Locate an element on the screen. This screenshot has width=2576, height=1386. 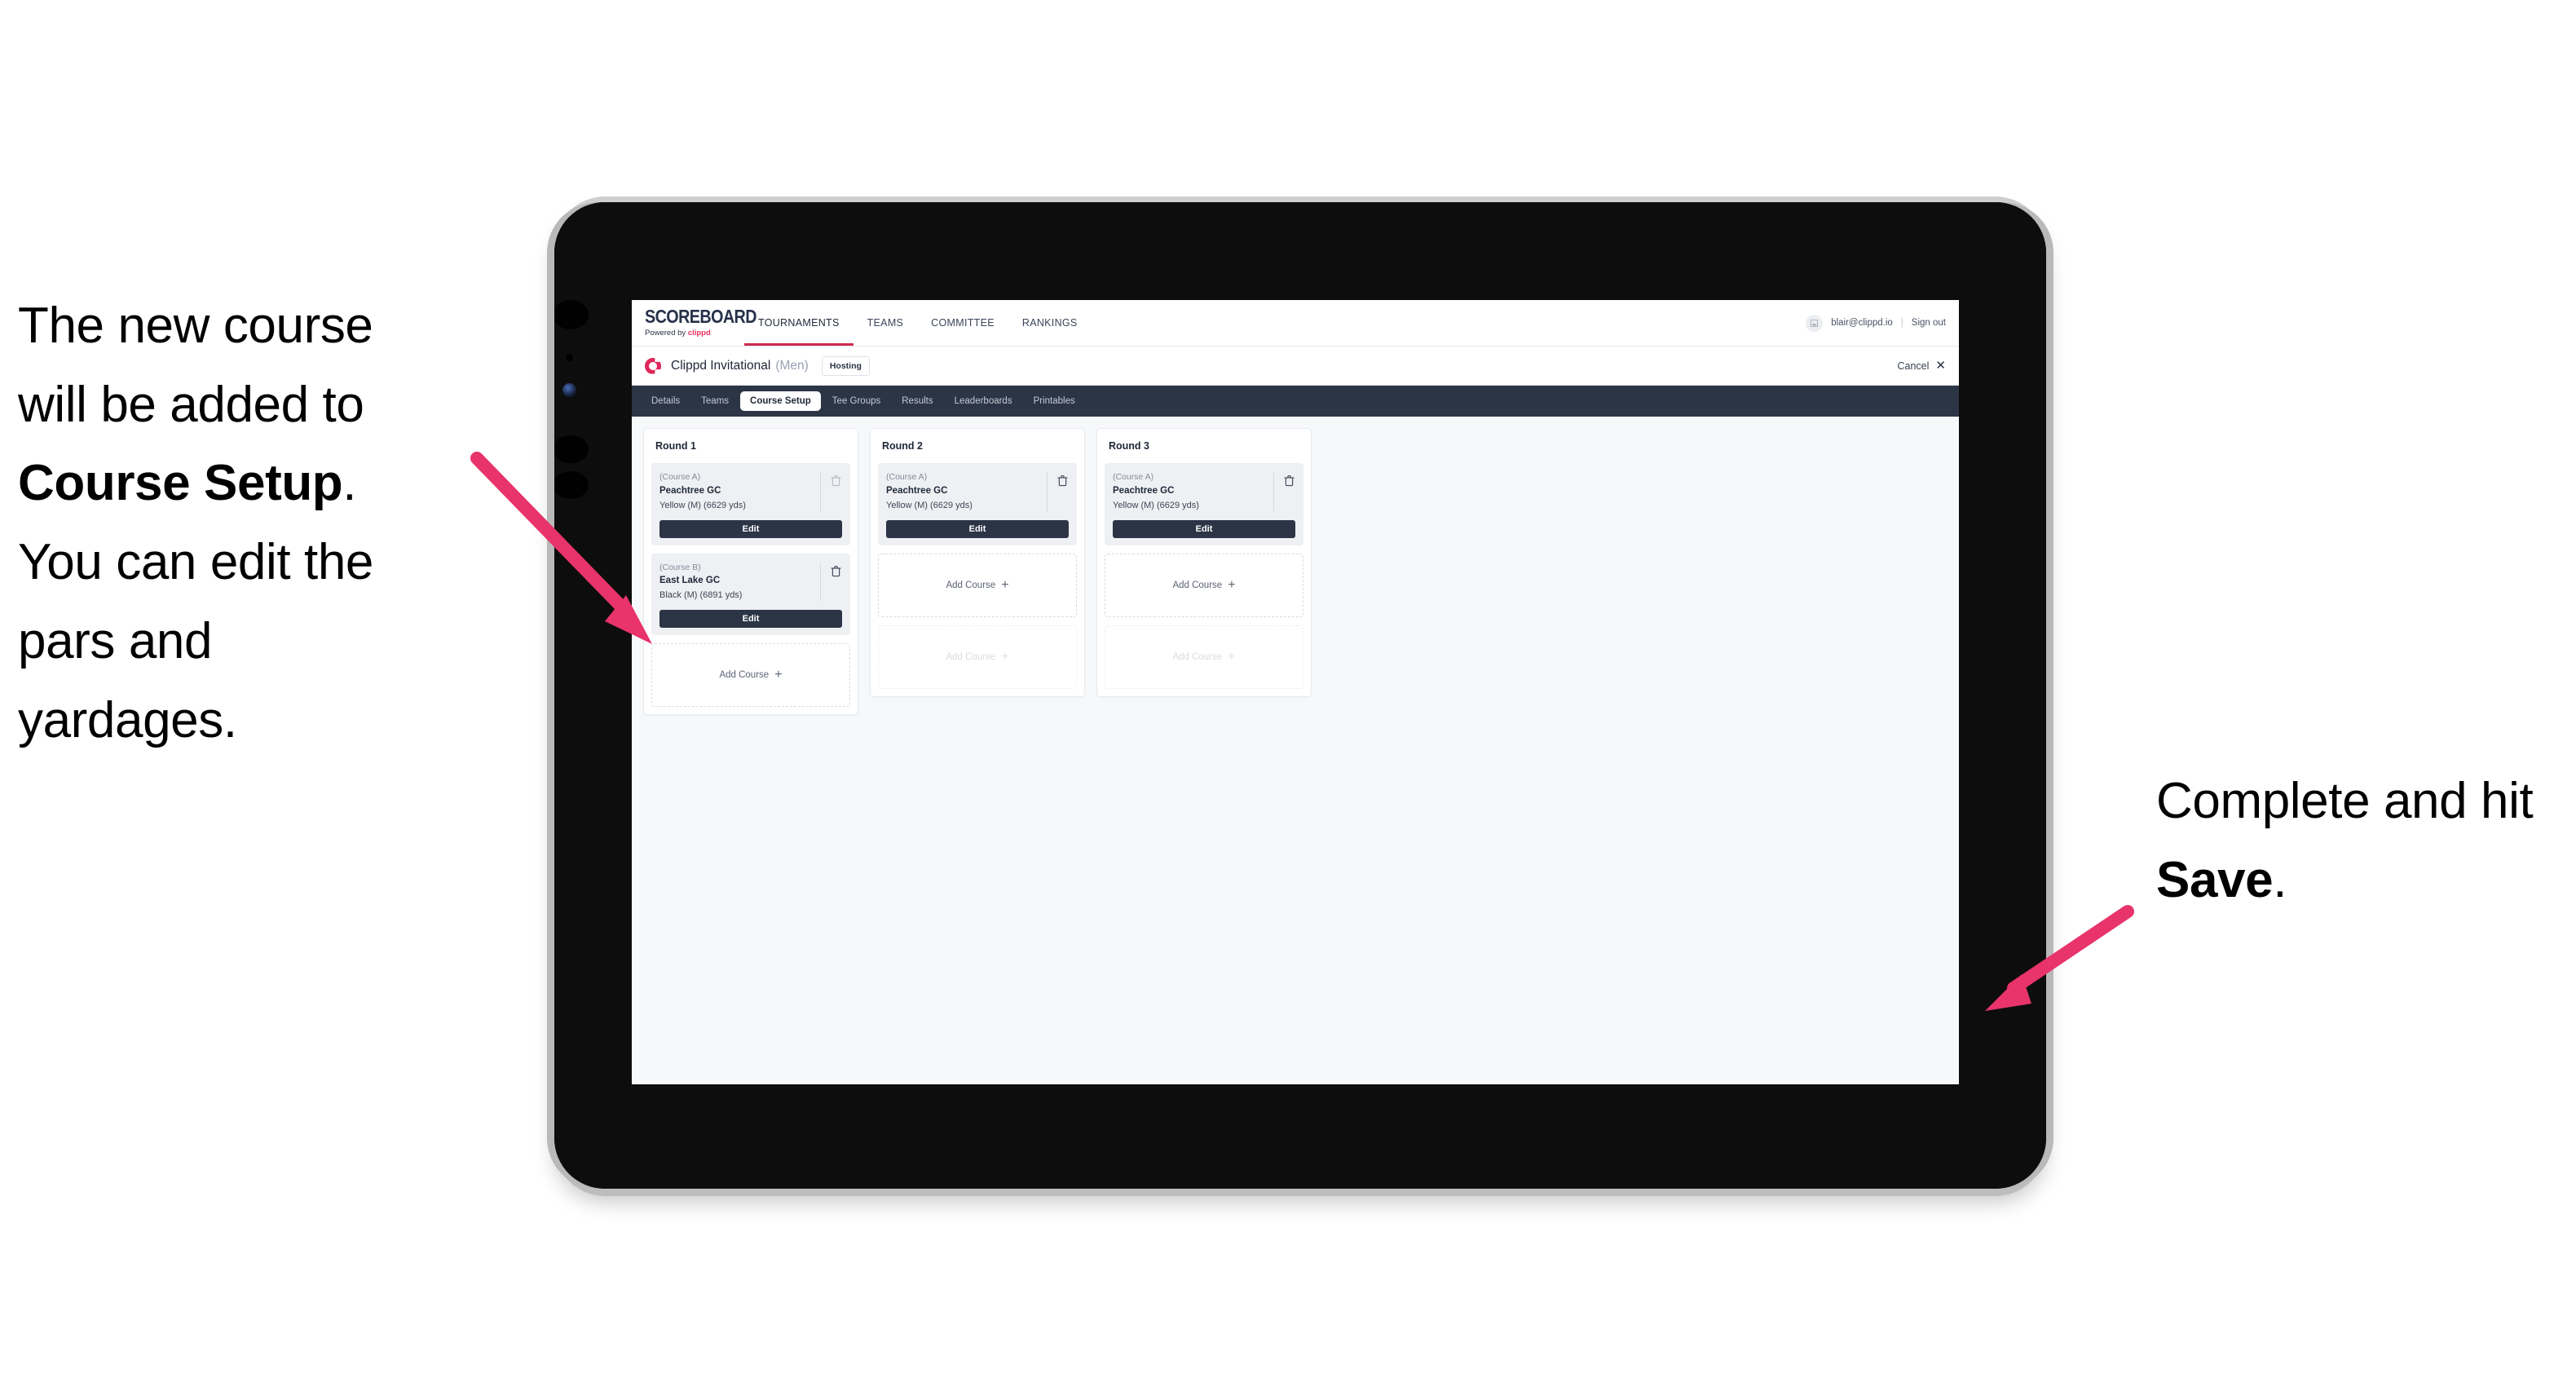
device-camera-lens is located at coordinates (569, 390).